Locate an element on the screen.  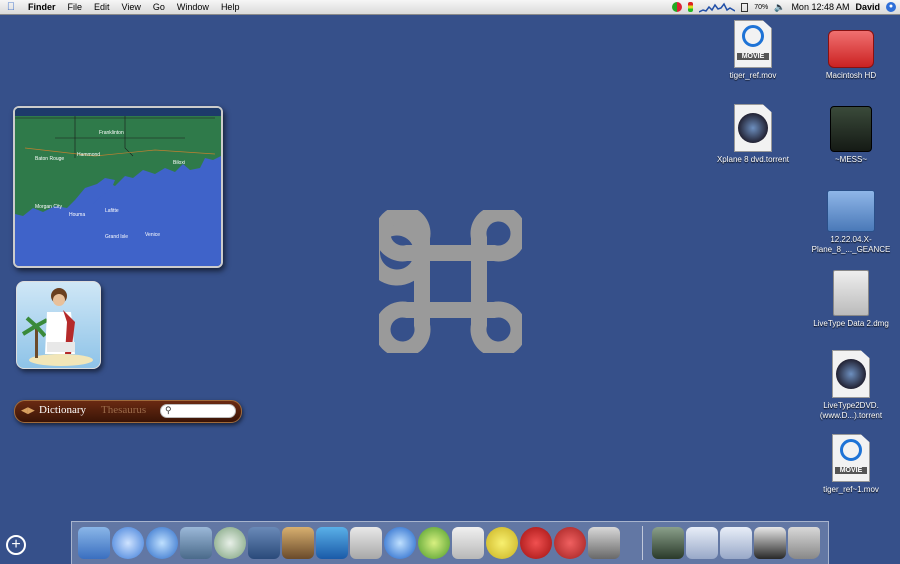
menu-file: File is located at coordinates (75, 7).